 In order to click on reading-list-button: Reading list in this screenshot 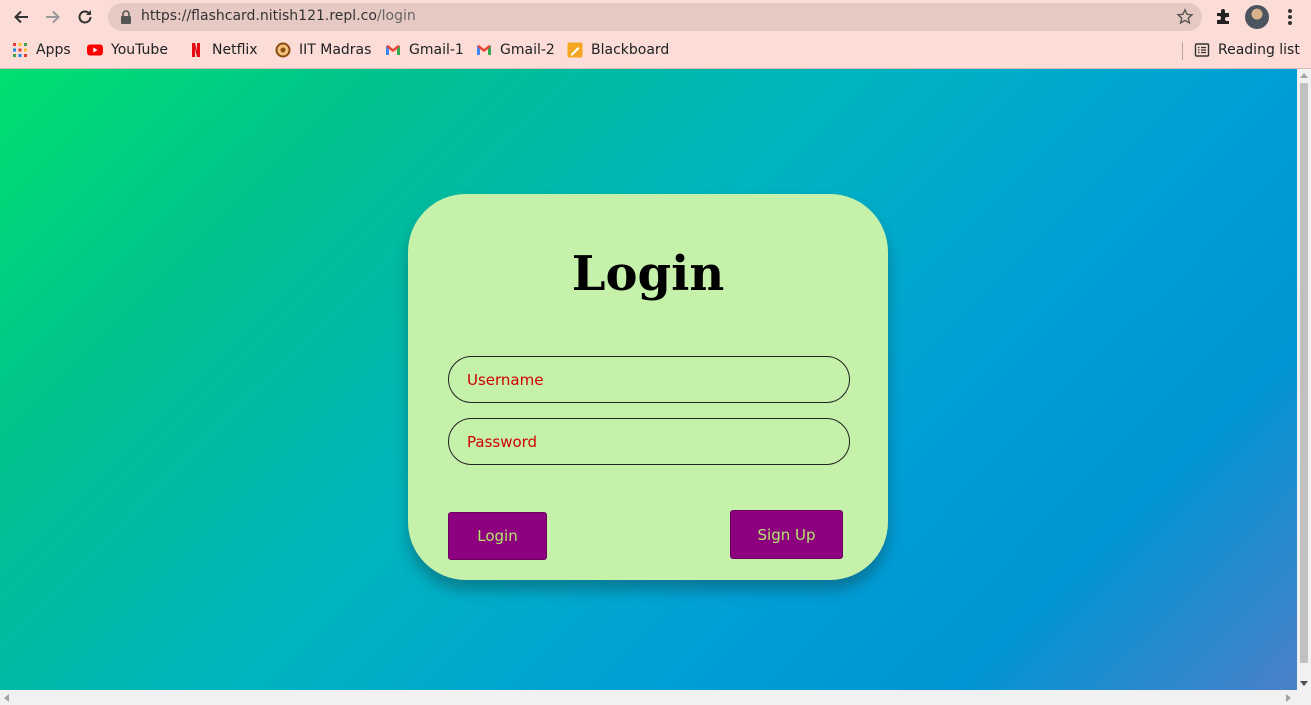, I will do `click(1247, 50)`.